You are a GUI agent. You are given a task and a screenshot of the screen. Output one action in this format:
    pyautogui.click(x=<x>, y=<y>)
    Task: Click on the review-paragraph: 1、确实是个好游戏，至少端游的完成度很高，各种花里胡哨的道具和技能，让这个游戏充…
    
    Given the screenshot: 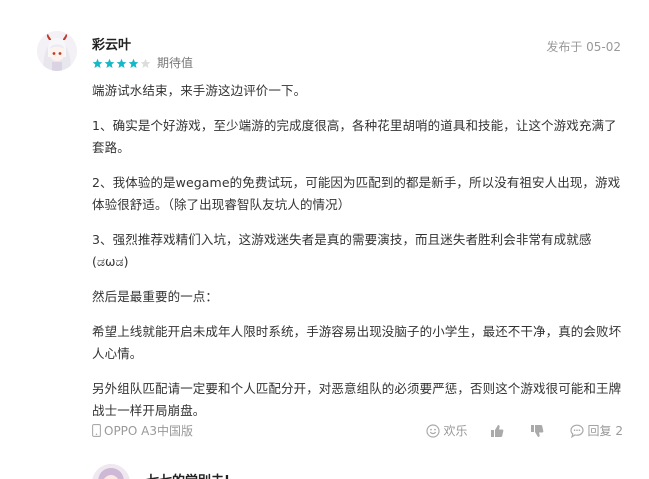 What is the action you would take?
    pyautogui.click(x=354, y=136)
    